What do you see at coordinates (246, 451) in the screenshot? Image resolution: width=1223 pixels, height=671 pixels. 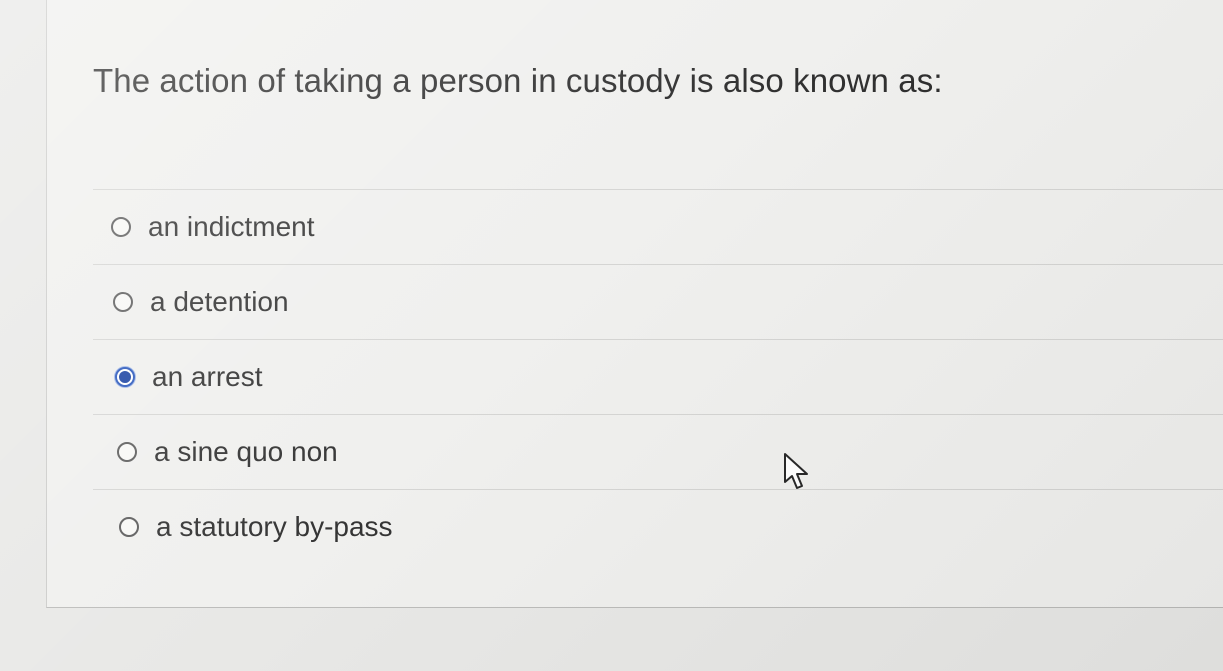 I see `answer-label: a sine quo non` at bounding box center [246, 451].